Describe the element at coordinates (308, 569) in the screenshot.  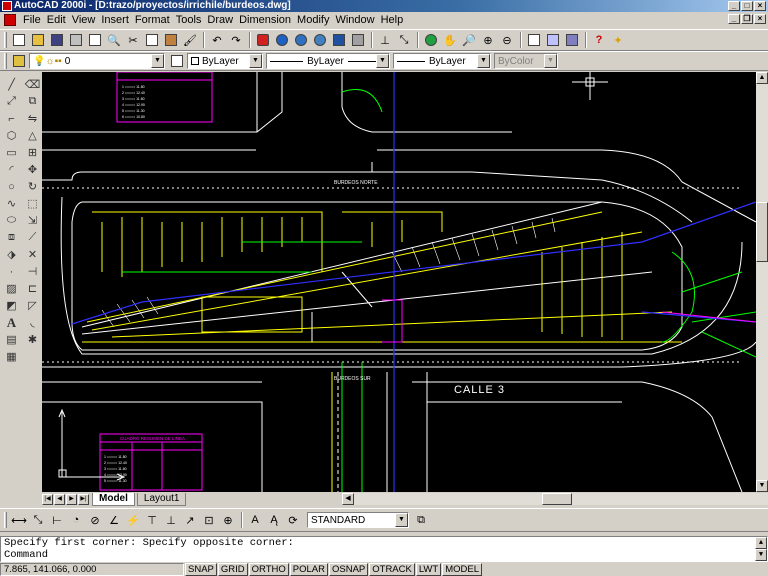
I see `toggle-polar: POLAR` at that location.